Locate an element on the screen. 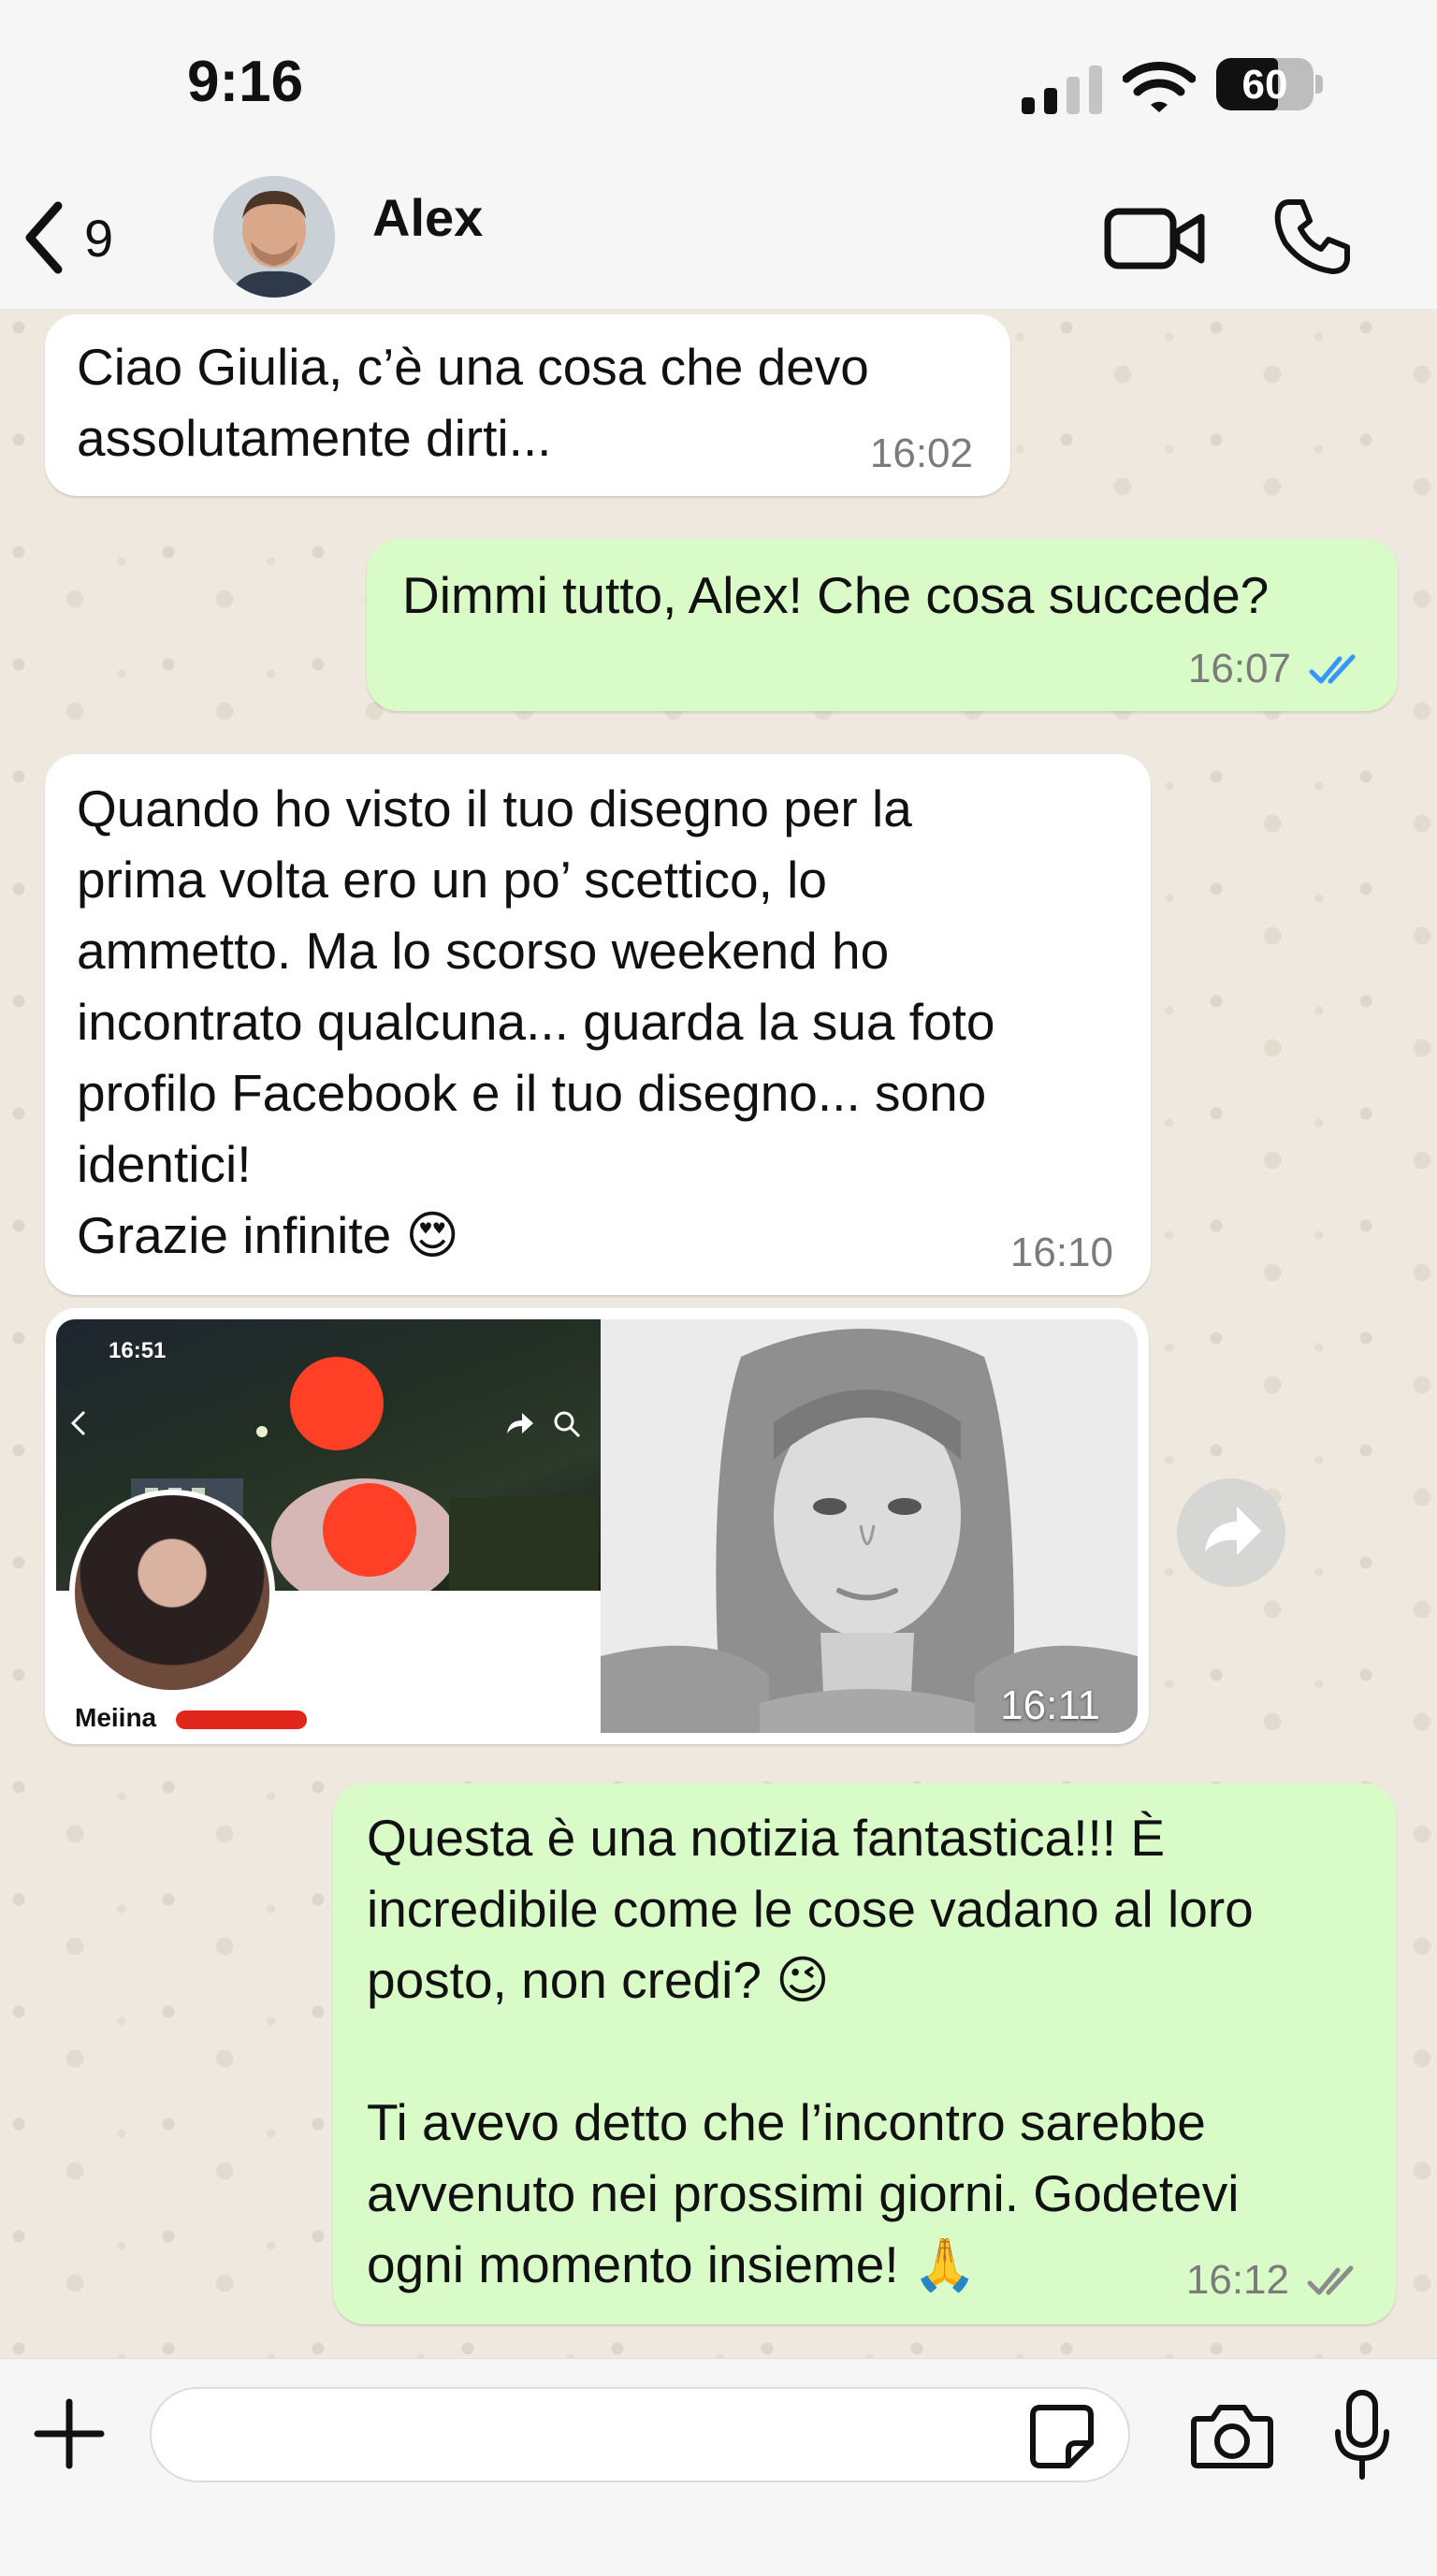  forward-icon is located at coordinates (1233, 1530).